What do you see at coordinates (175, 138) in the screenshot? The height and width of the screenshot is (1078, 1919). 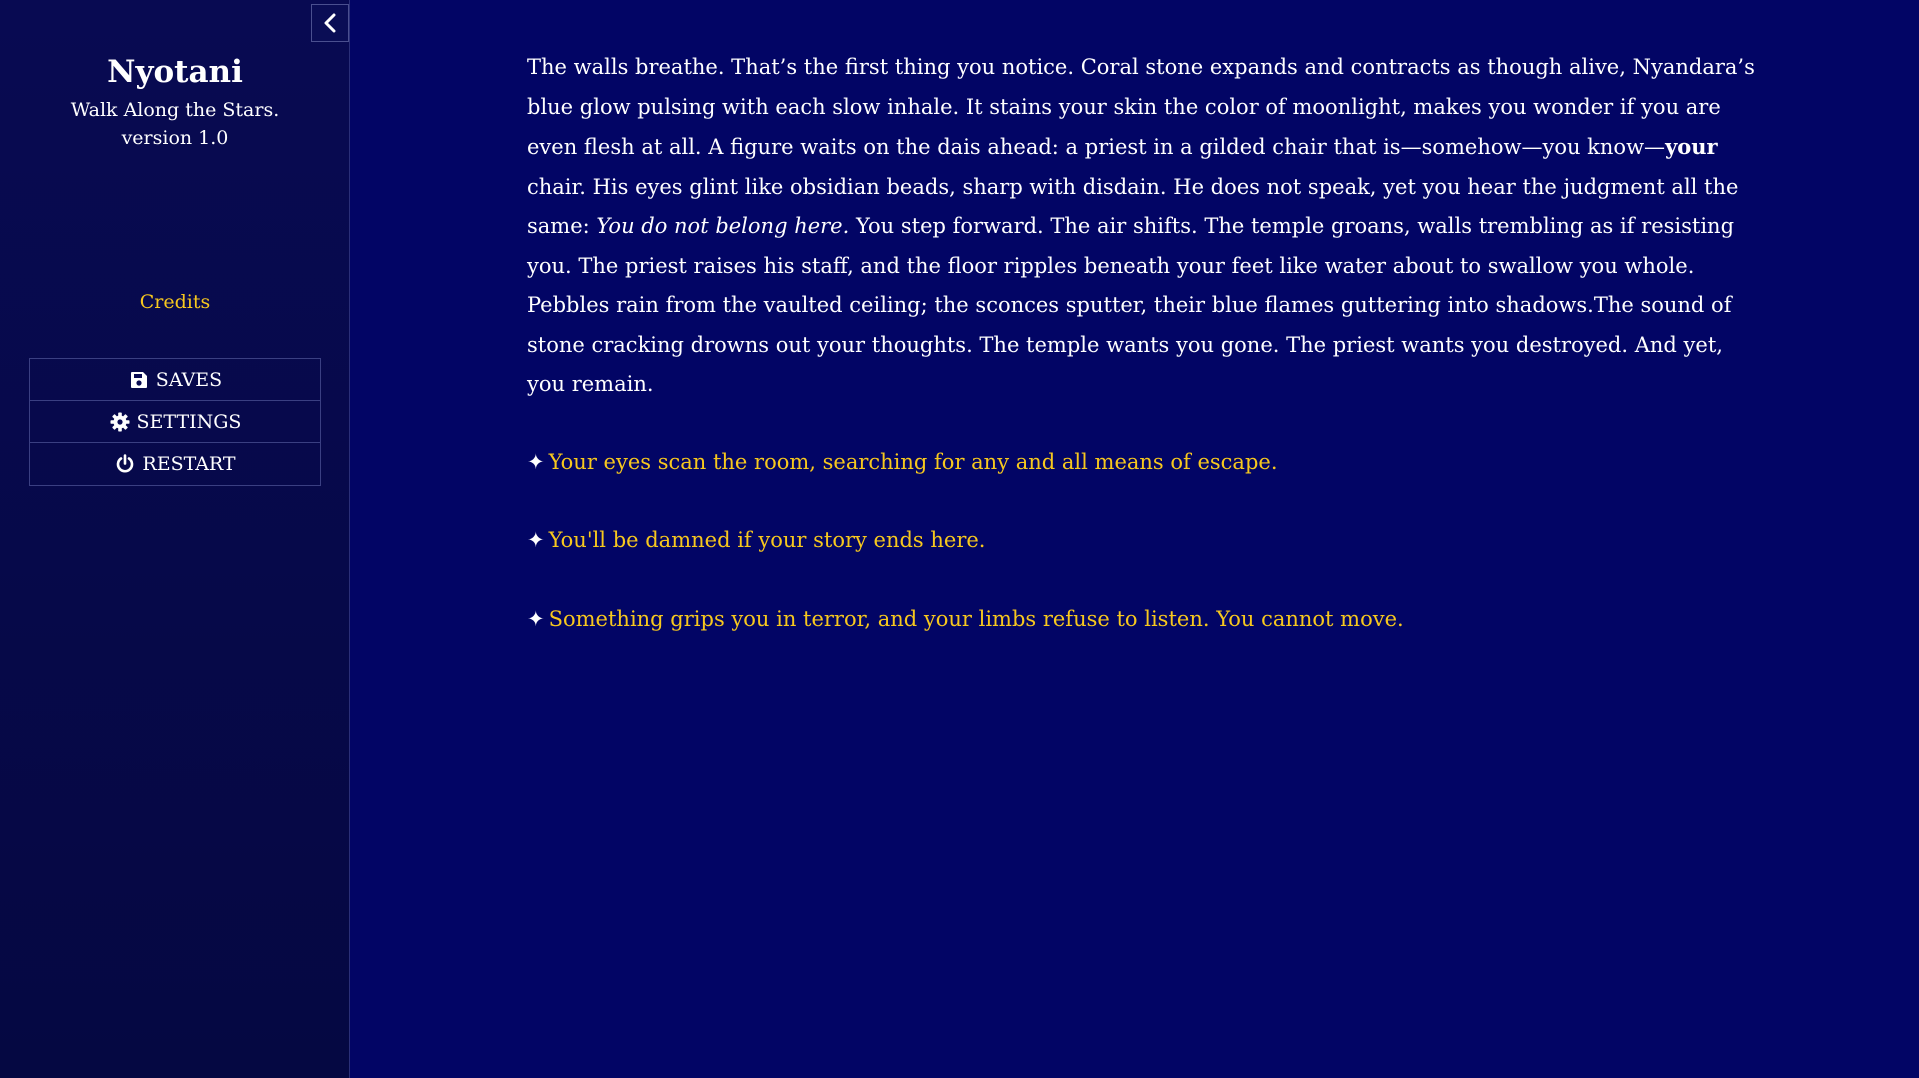 I see `story-version: version 1.0` at bounding box center [175, 138].